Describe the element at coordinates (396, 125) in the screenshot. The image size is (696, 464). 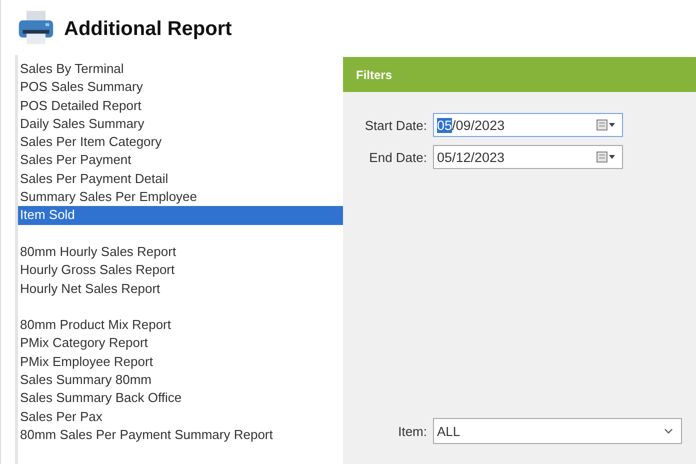
I see `date-label: Start Date:` at that location.